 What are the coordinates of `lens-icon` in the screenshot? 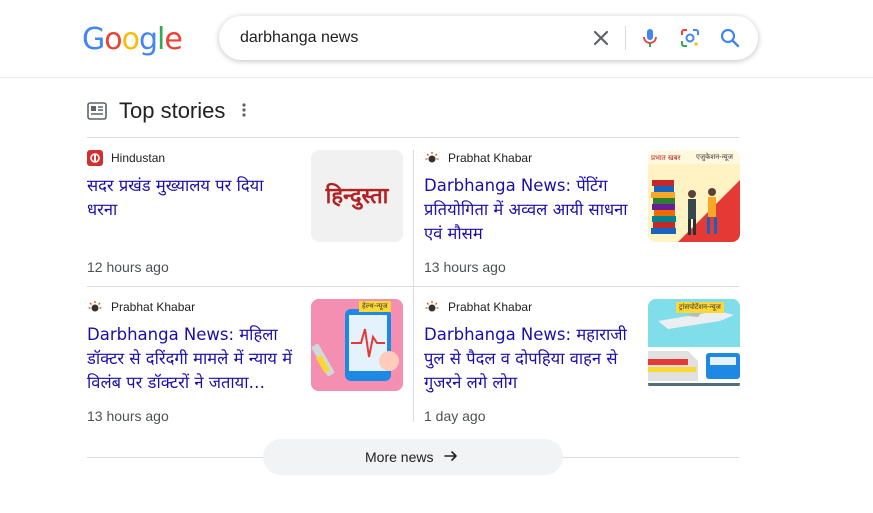 It's located at (690, 38).